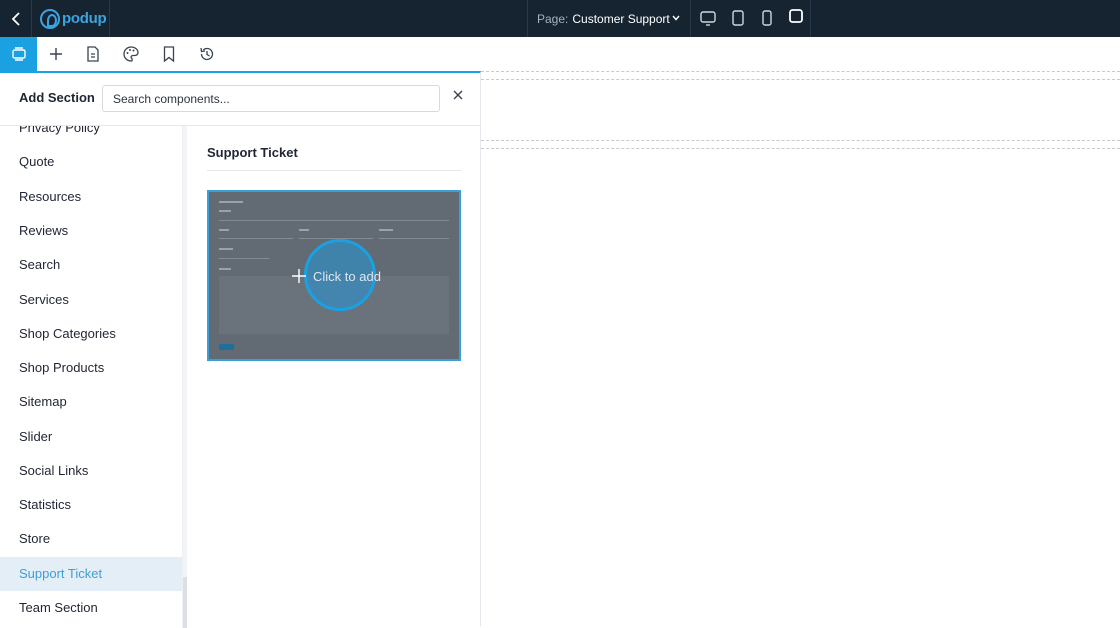  I want to click on page-selector-value: Customer Support, so click(621, 18).